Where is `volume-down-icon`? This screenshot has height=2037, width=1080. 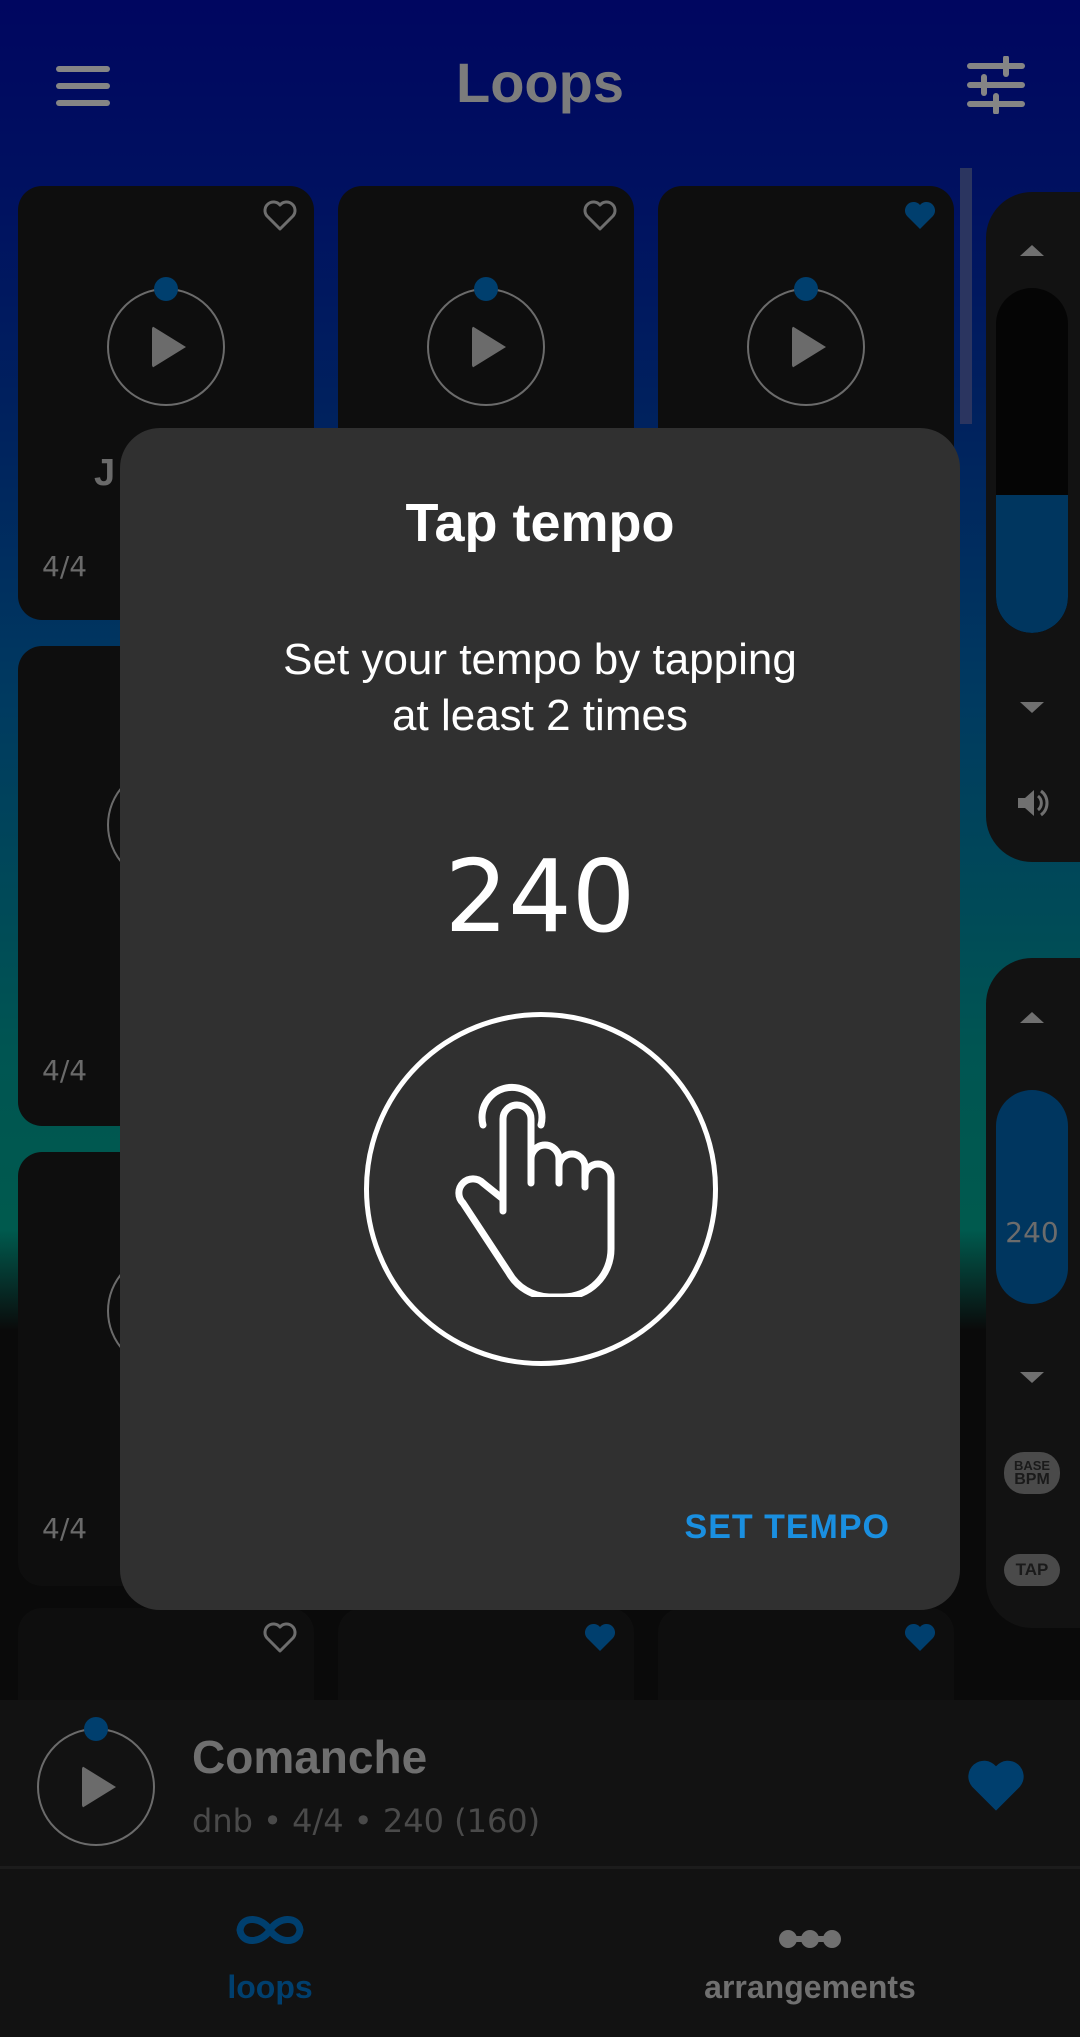 volume-down-icon is located at coordinates (1032, 707).